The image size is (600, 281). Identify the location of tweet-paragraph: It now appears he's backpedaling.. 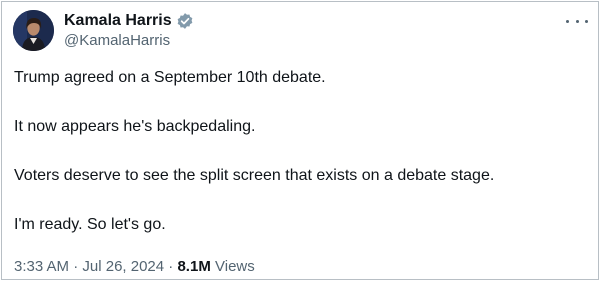
(135, 126).